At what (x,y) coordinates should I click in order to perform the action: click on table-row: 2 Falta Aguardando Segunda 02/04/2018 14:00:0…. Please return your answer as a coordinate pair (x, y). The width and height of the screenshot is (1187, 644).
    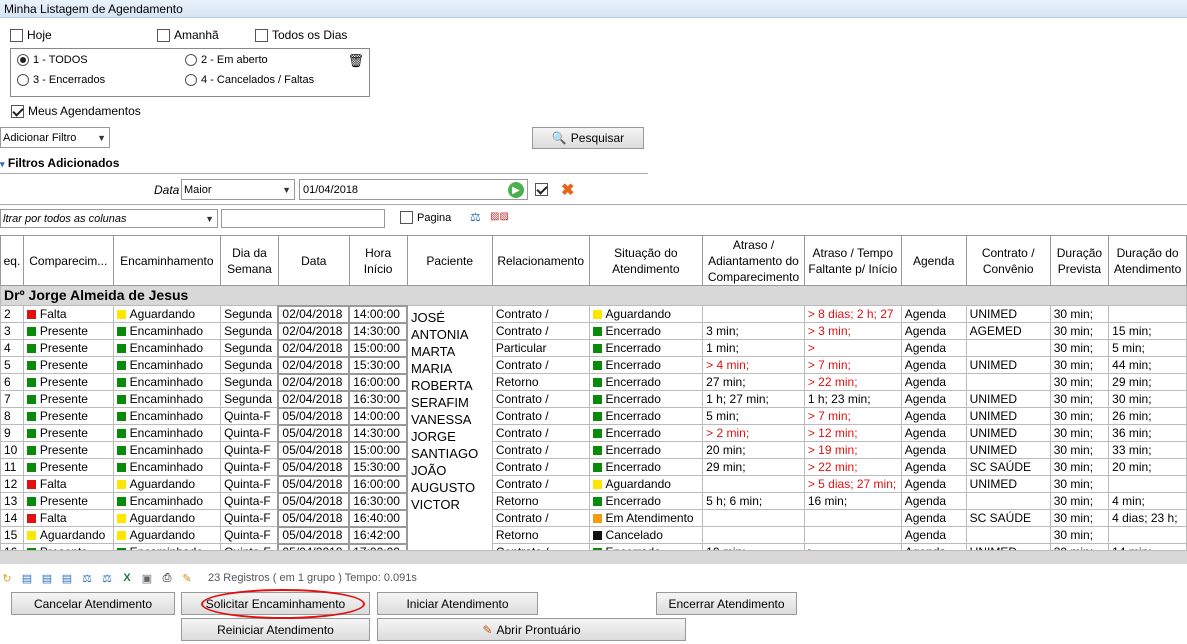
    Looking at the image, I should click on (593, 314).